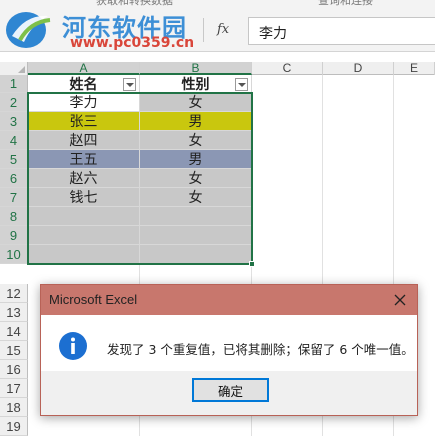 This screenshot has height=440, width=435. I want to click on fx-icon: fx, so click(223, 29).